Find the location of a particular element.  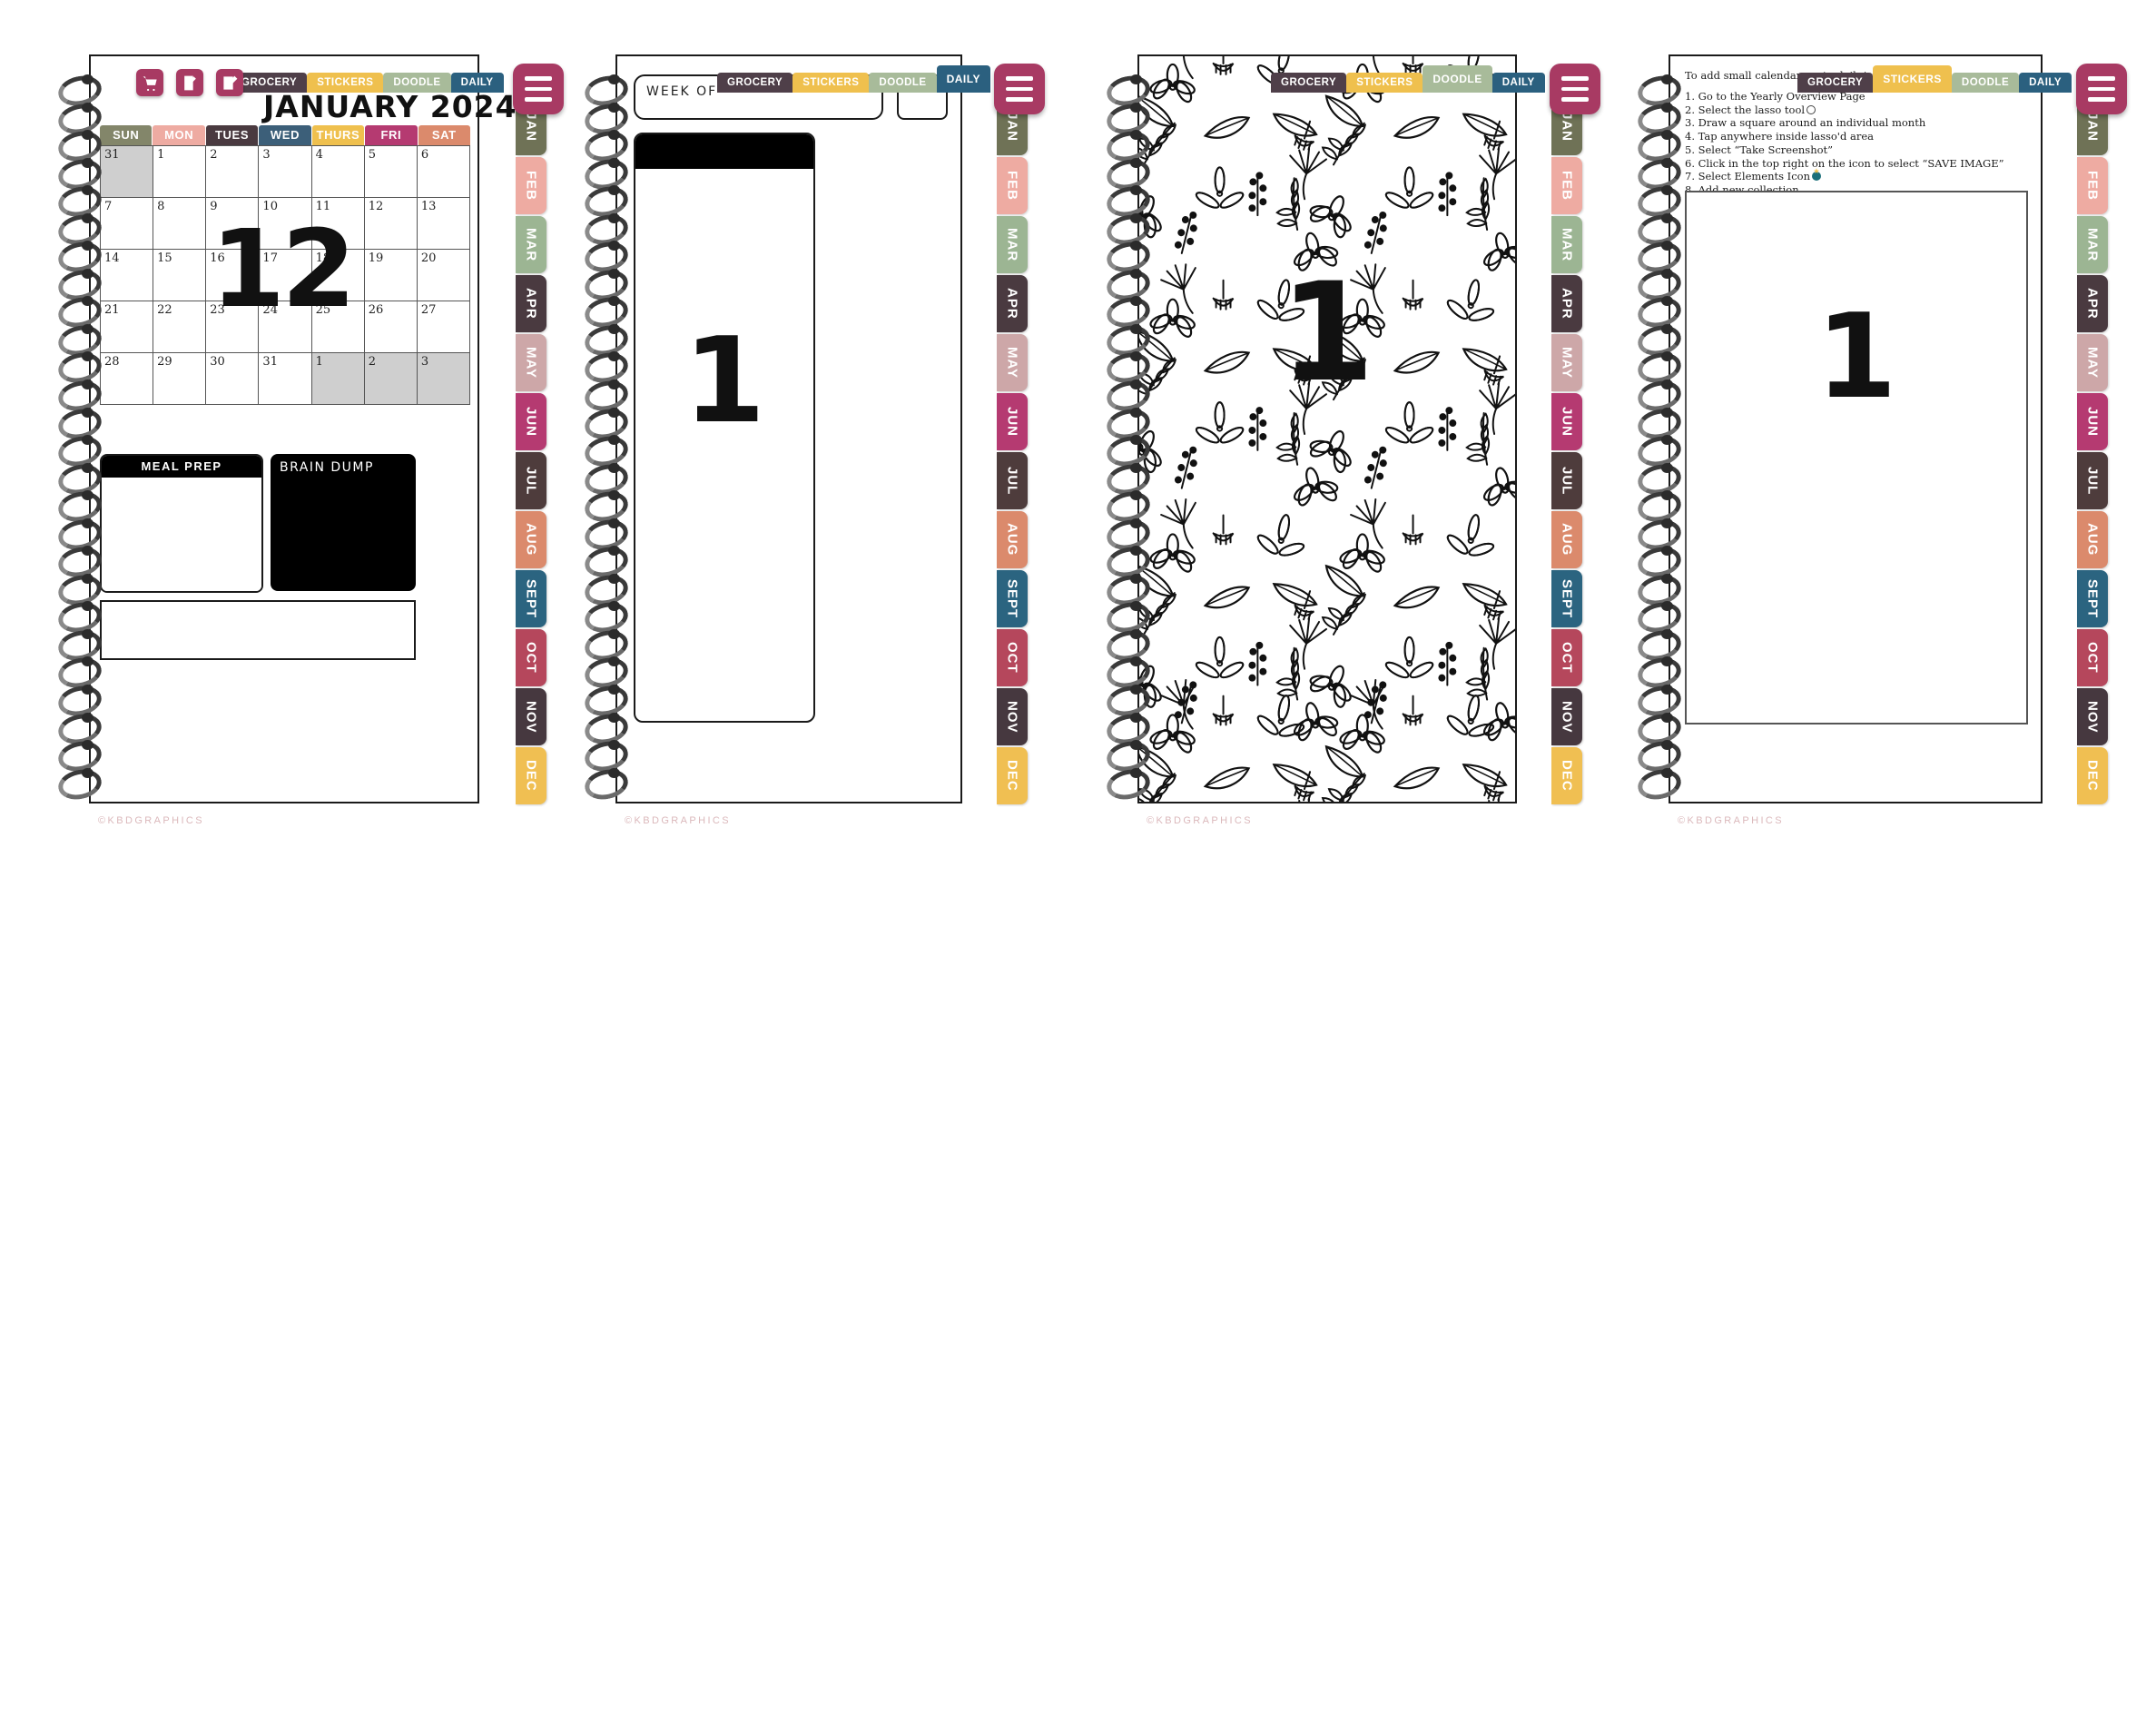

calendar-day-cell: 14 is located at coordinates (127, 275).